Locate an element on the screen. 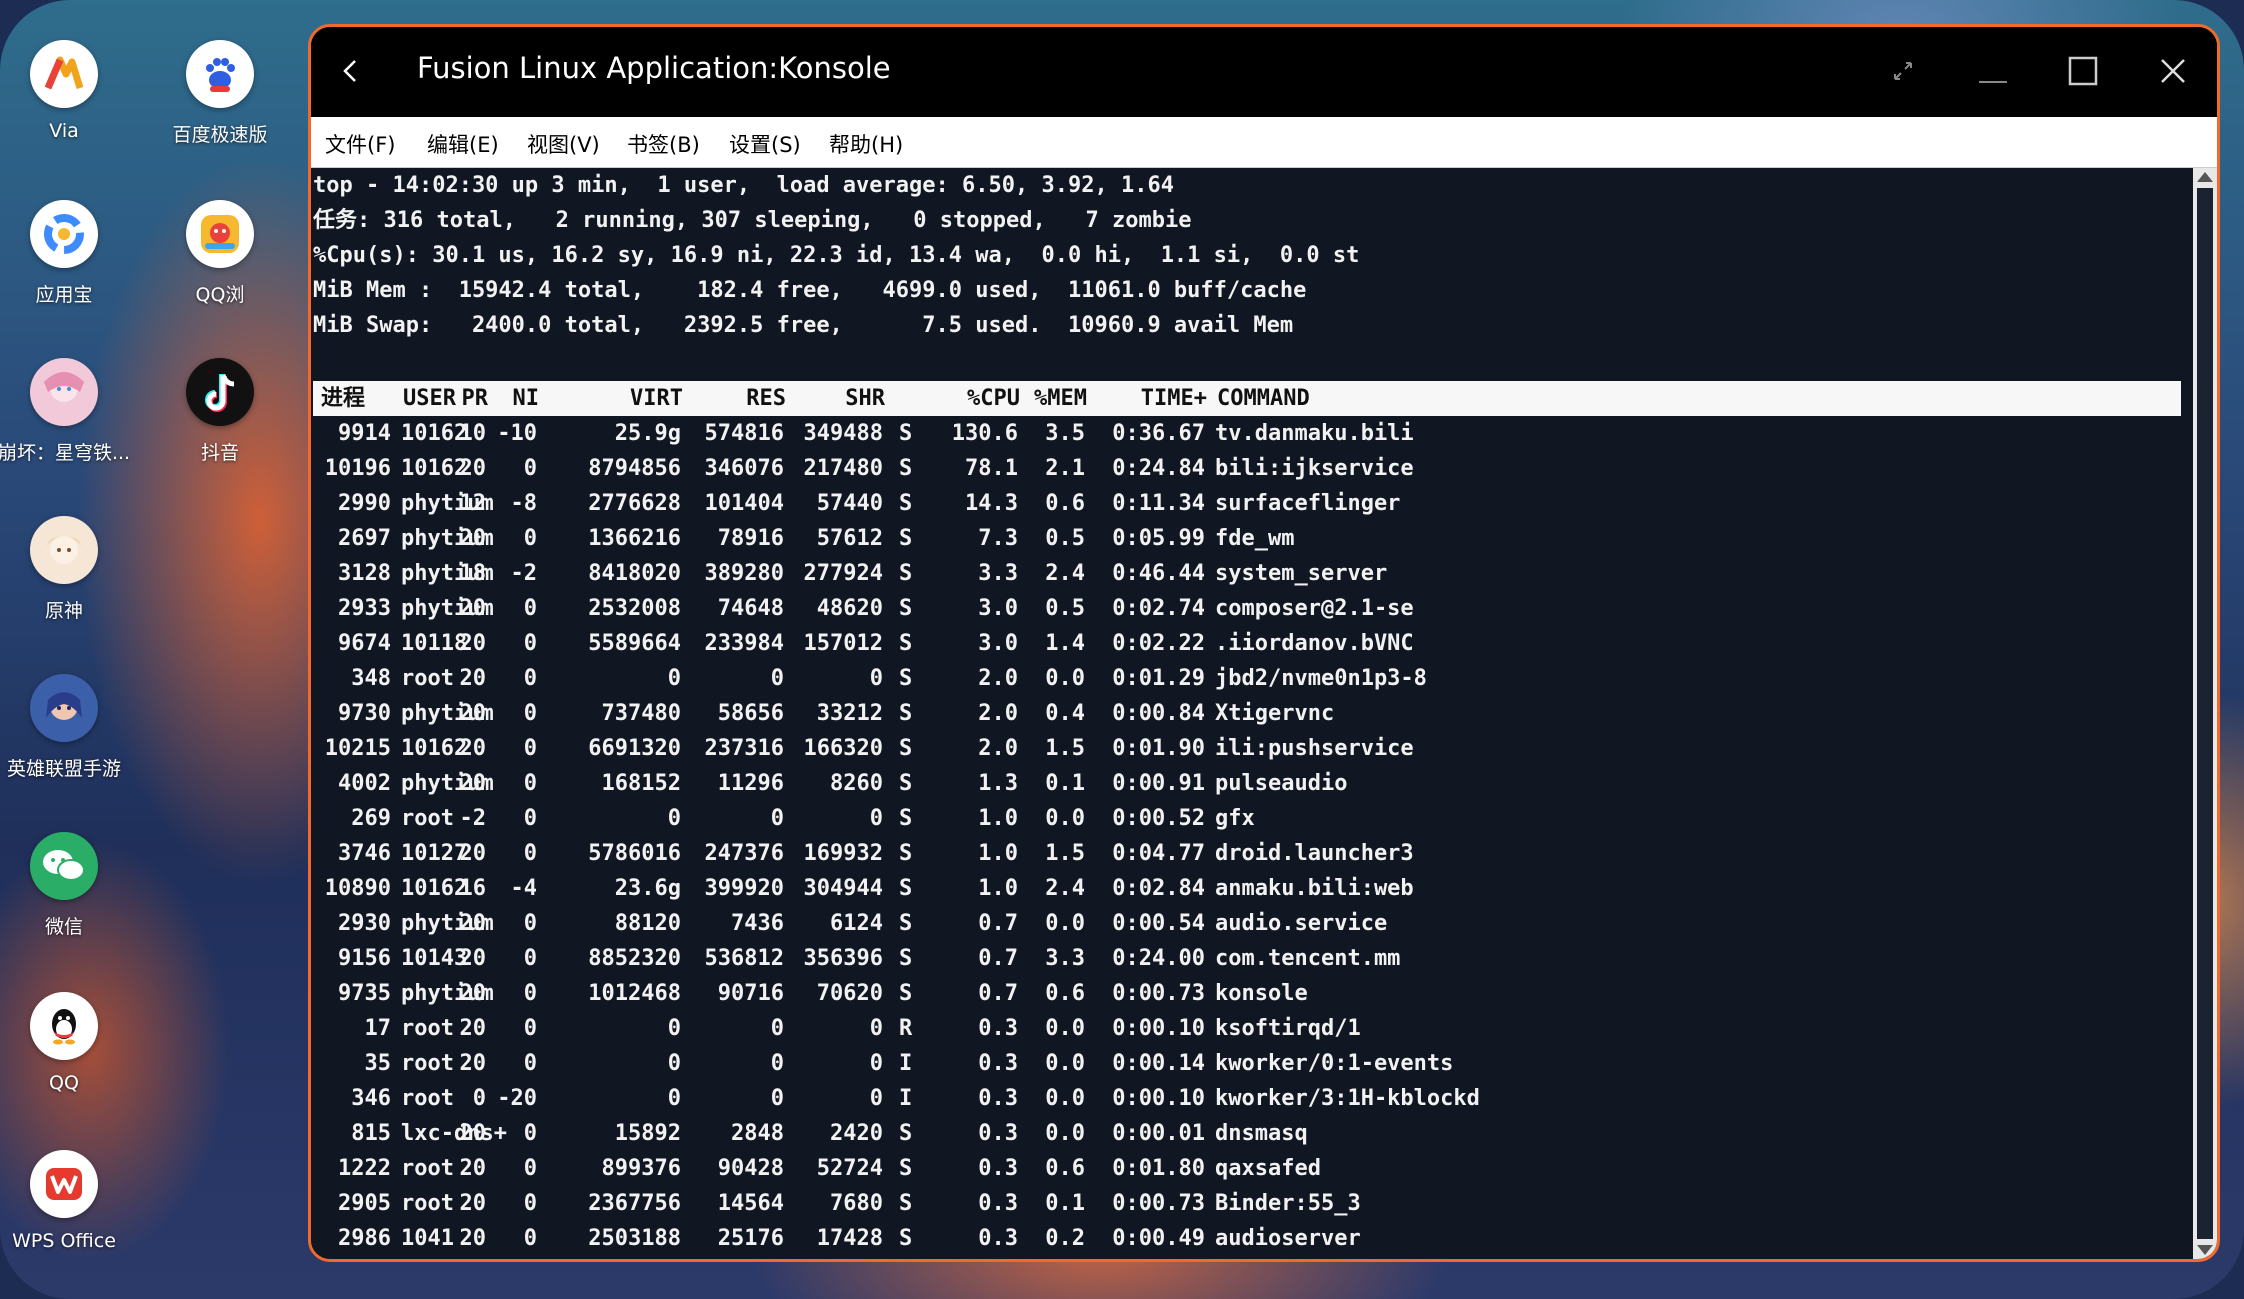  cell-pid: 348 is located at coordinates (371, 678).